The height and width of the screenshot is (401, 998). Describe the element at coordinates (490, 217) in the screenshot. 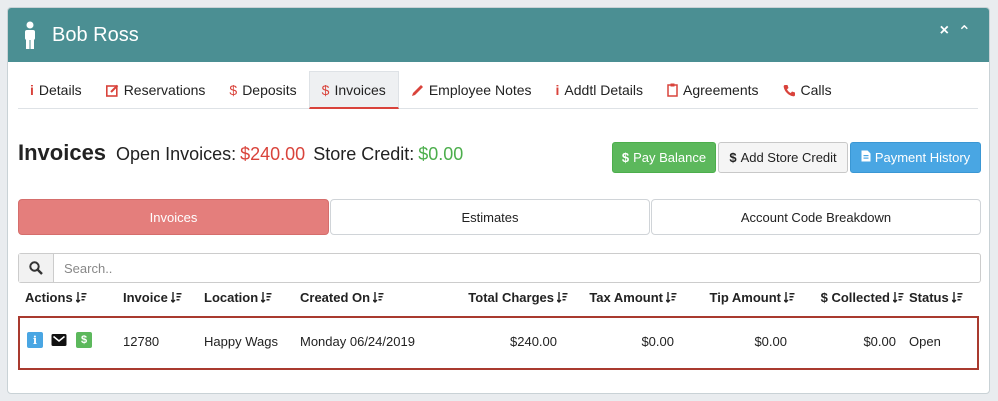

I see `segment-estimates: Estimates` at that location.